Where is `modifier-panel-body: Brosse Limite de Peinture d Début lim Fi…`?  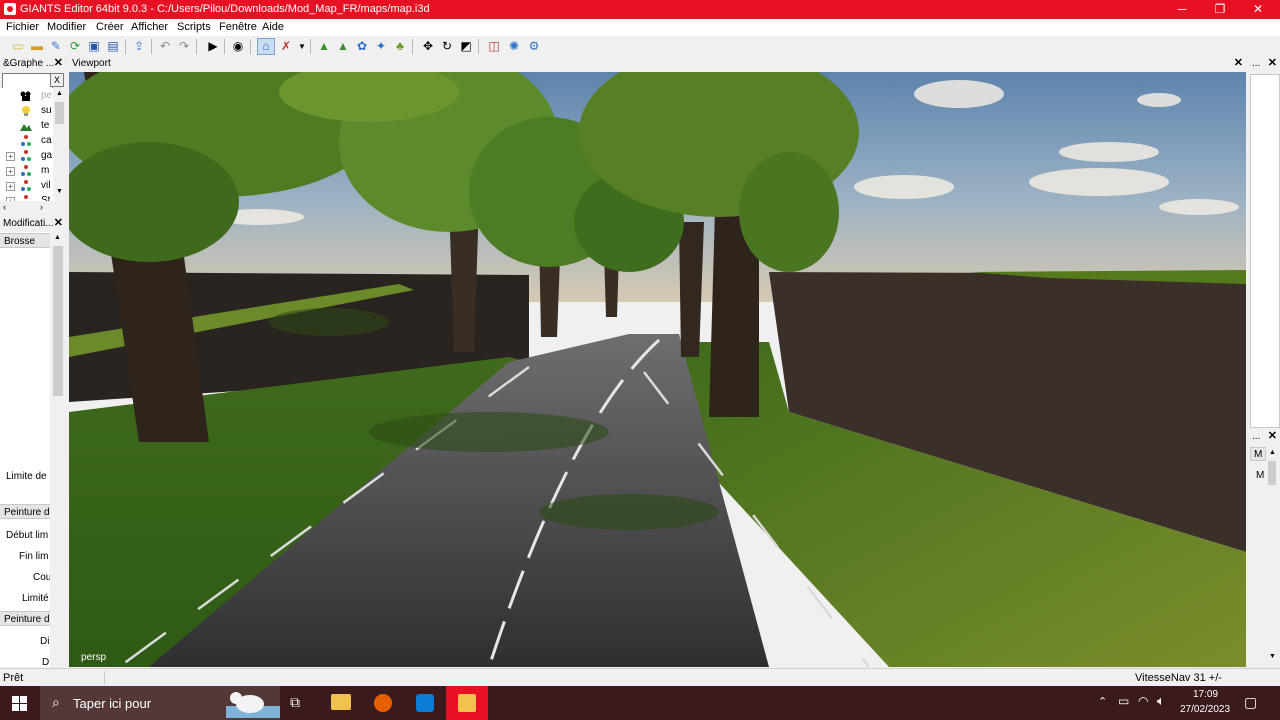
modifier-panel-body: Brosse Limite de Peinture d Début lim Fi… is located at coordinates (25, 450).